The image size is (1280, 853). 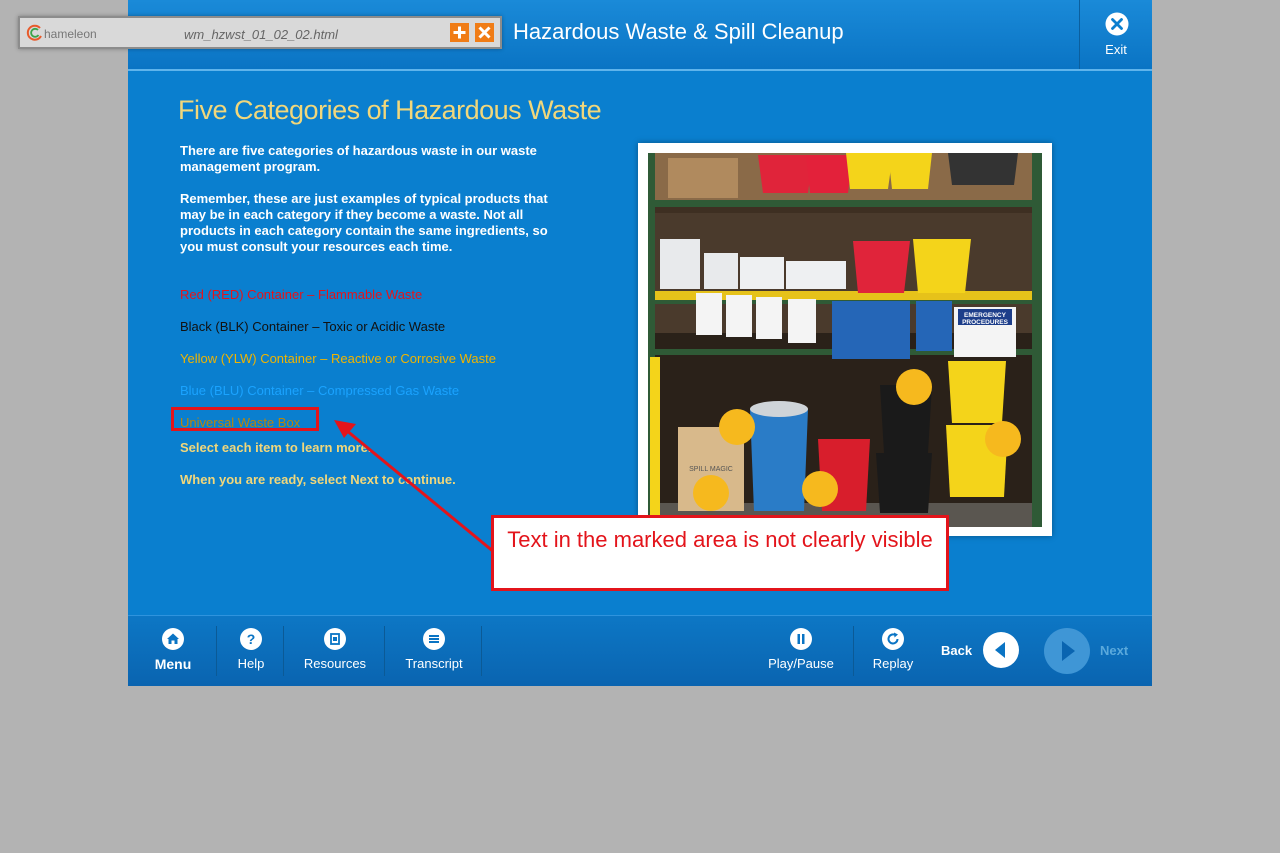 I want to click on hotspot-blue-container, so click(x=820, y=489).